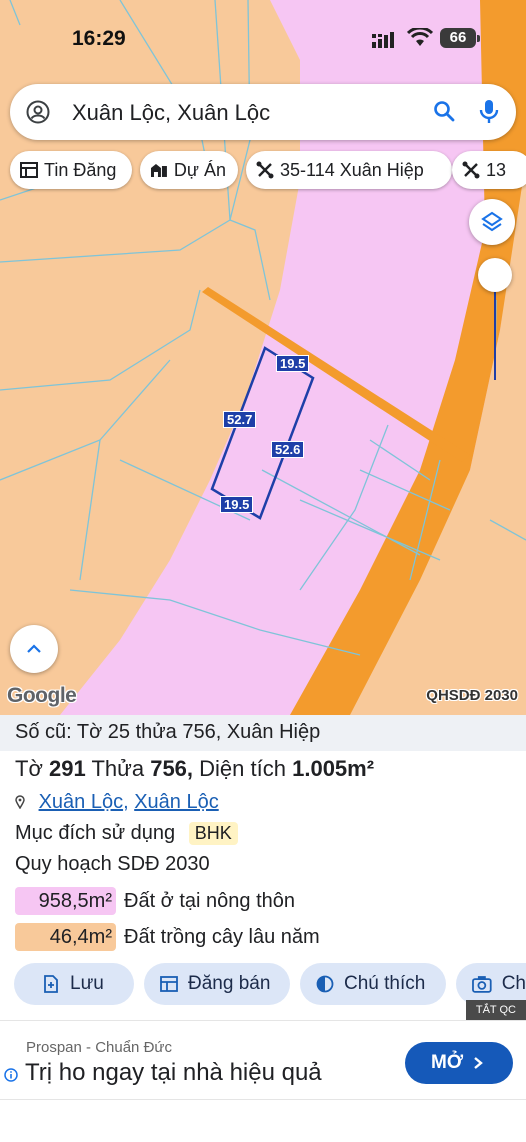  I want to click on area-row-residential: 958,5m² Đất ở tại nông thôn, so click(155, 901).